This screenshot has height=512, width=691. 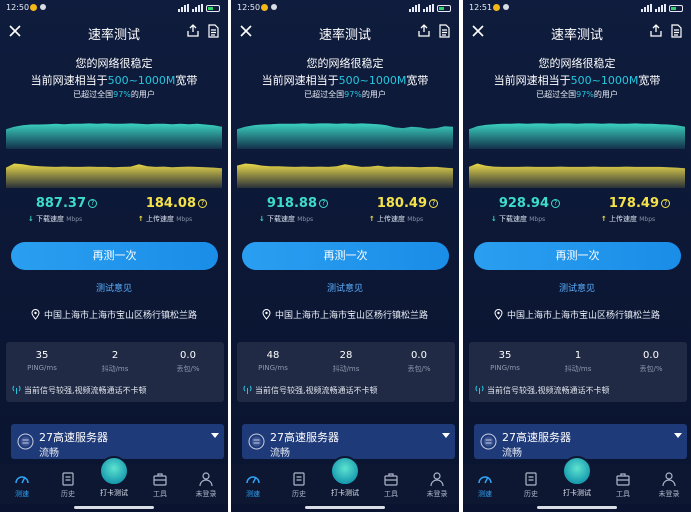 What do you see at coordinates (371, 219) in the screenshot?
I see `upload-arrow-icon: ↑` at bounding box center [371, 219].